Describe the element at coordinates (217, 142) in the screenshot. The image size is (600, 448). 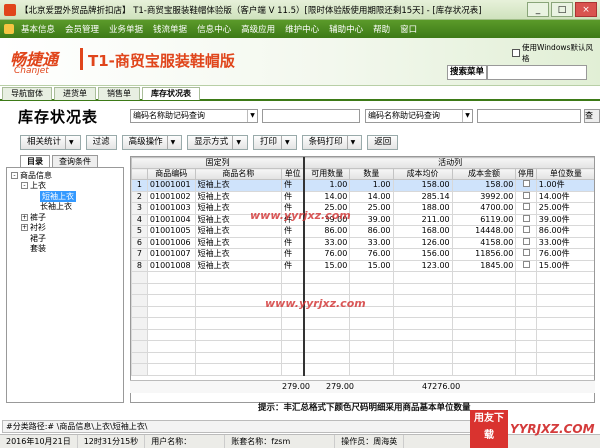
I see `display-mode-button: 显示方式 ▼` at that location.